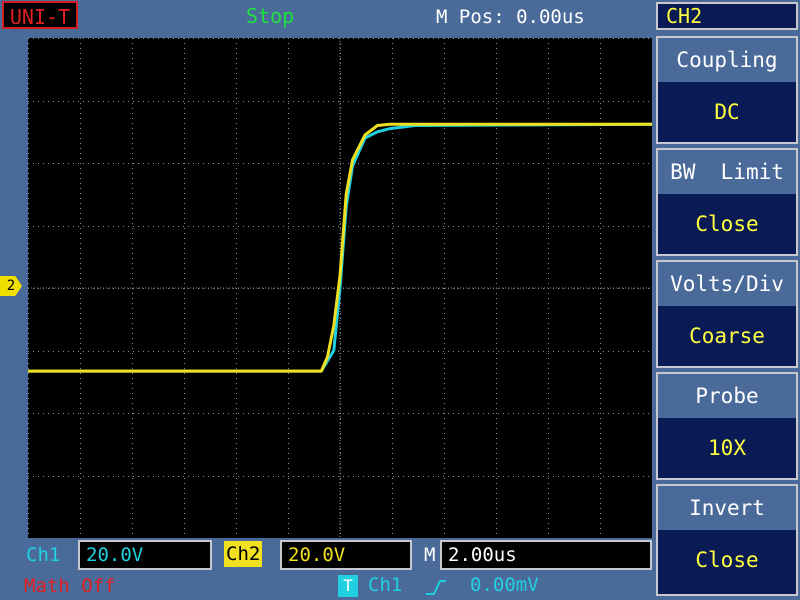  What do you see at coordinates (70, 586) in the screenshot?
I see `math-status: Math Off` at bounding box center [70, 586].